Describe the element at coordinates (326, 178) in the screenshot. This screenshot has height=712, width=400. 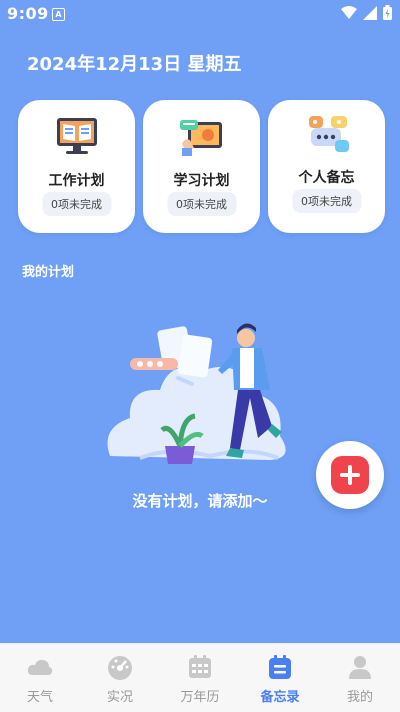
I see `card-title: 个人备忘` at that location.